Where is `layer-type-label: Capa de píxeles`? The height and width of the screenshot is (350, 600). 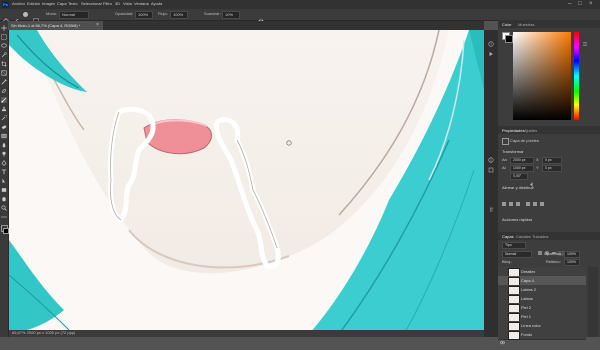 layer-type-label: Capa de píxeles is located at coordinates (524, 141).